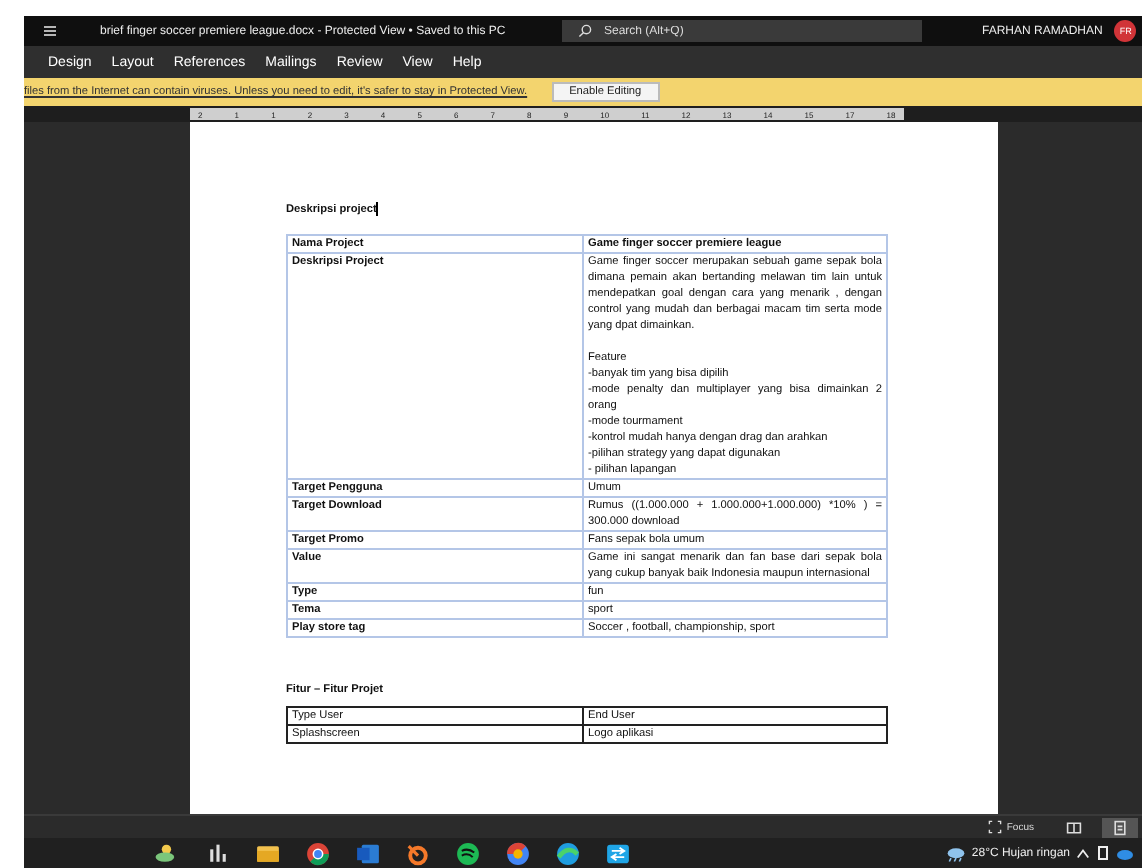 The height and width of the screenshot is (868, 1142). I want to click on menu-icon, so click(50, 31).